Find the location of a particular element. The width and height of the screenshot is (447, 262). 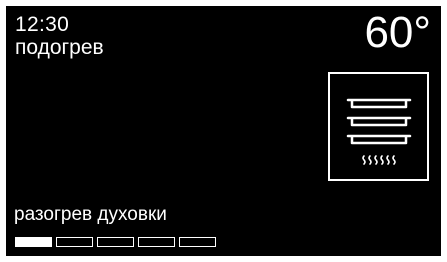

temperature-readout: 60° is located at coordinates (397, 32).